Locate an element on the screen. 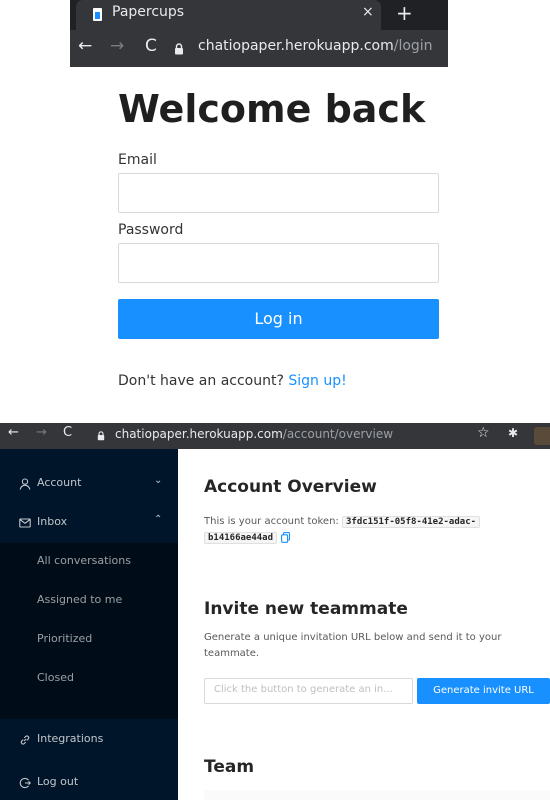 The height and width of the screenshot is (803, 550). address-bar: chatiopaper.herokuapp.com/login is located at coordinates (315, 46).